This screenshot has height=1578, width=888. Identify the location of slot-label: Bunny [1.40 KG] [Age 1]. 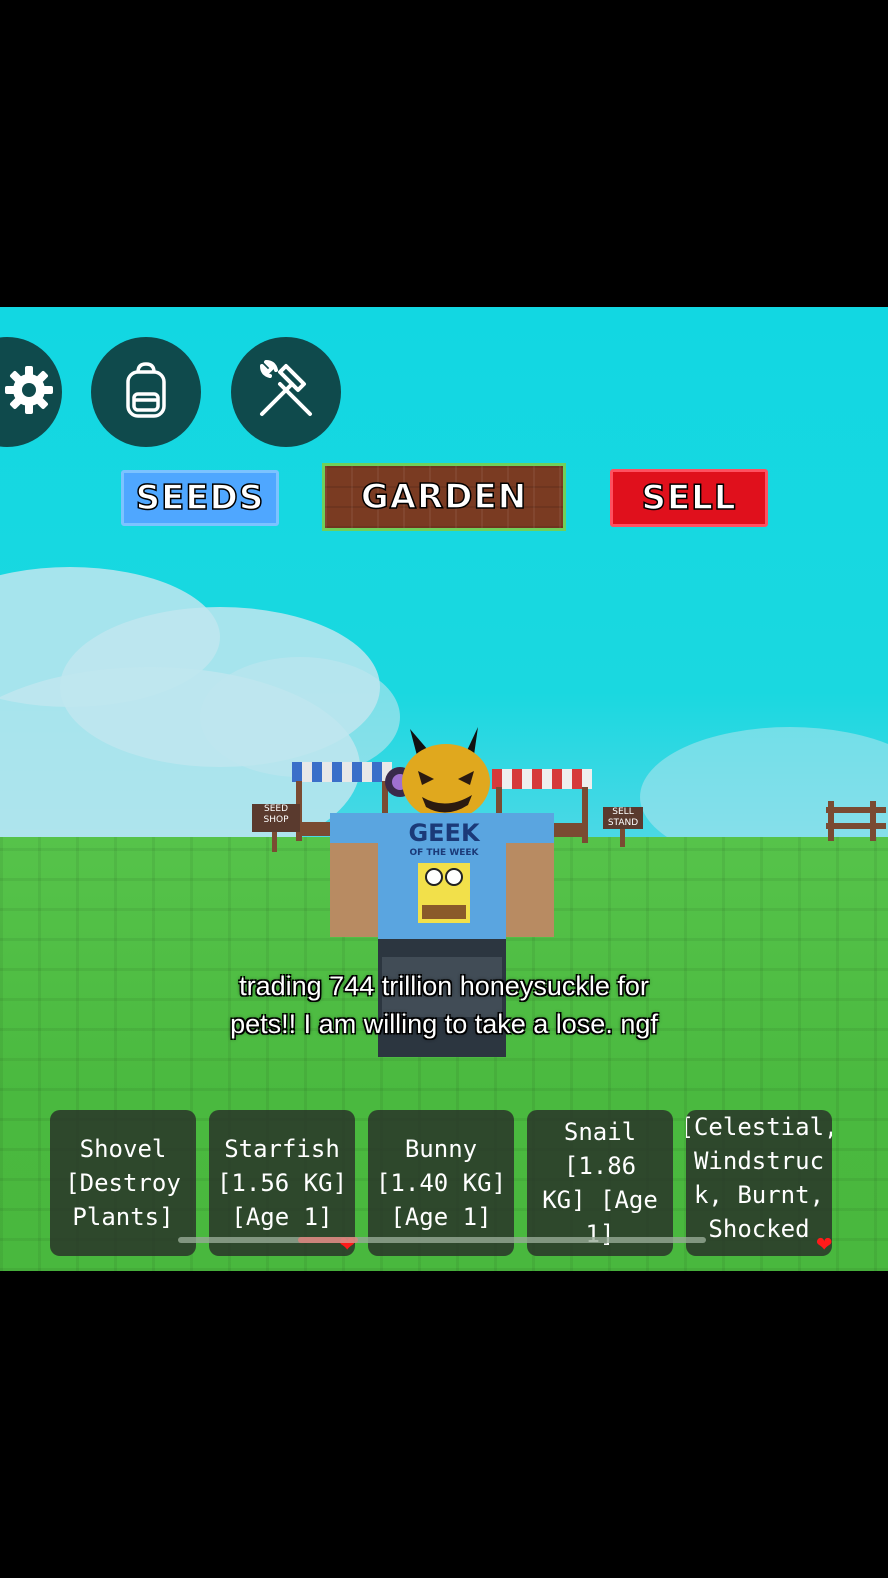
(441, 1183).